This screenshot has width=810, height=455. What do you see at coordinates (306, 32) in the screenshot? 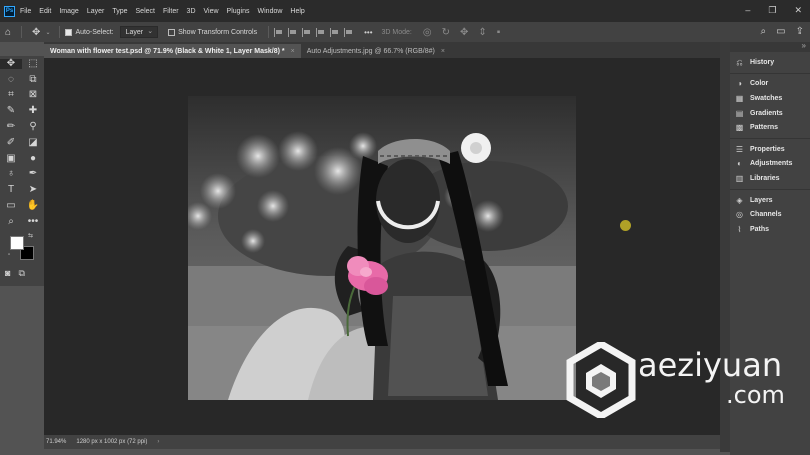
I see `align-right-icon` at bounding box center [306, 32].